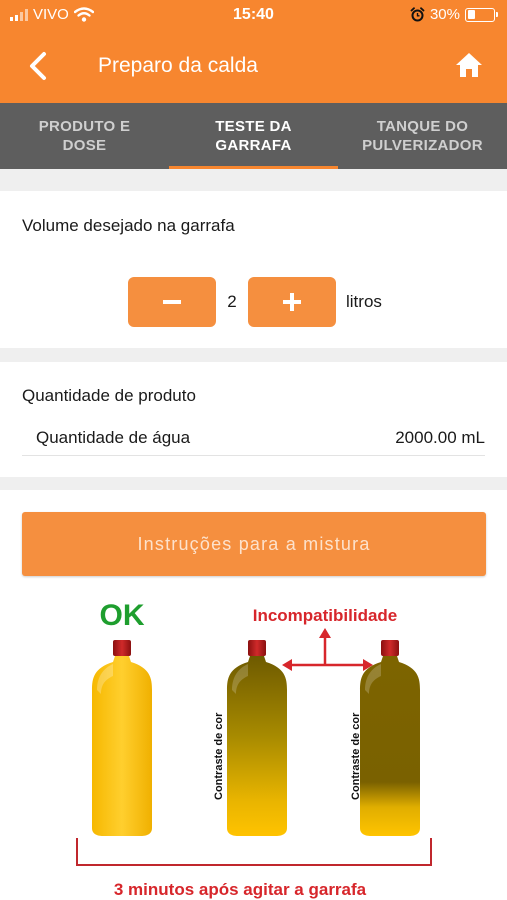  I want to click on incompatibility-arrows, so click(327, 649).